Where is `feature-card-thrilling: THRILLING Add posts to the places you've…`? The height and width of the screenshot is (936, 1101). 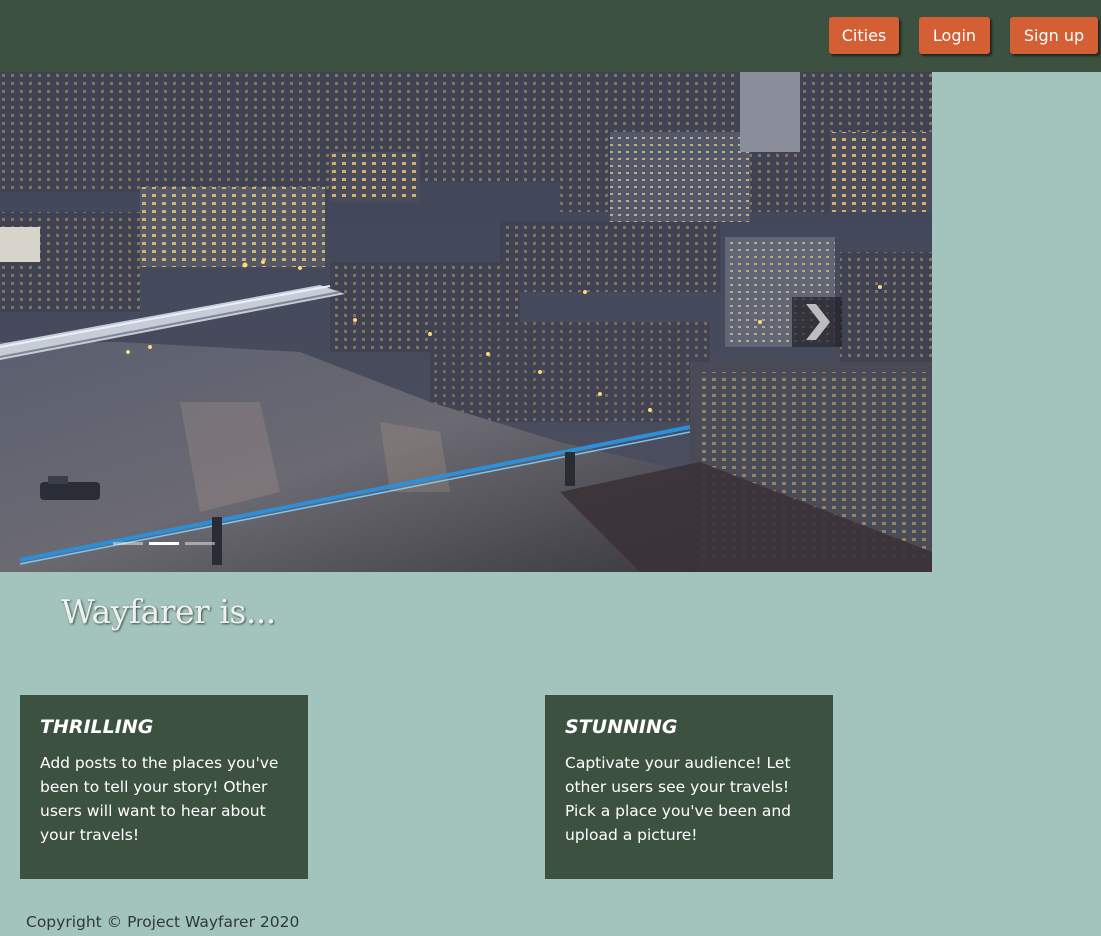 feature-card-thrilling: THRILLING Add posts to the places you've… is located at coordinates (164, 787).